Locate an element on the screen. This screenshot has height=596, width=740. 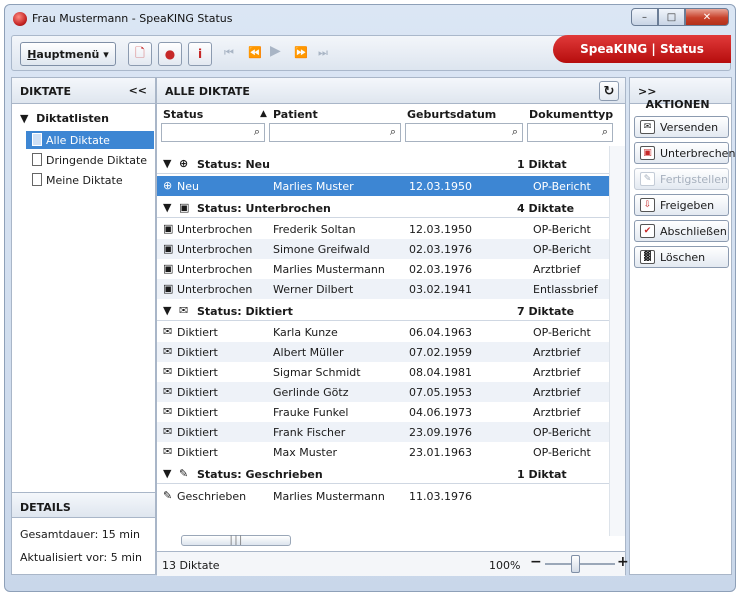
column-header-patient: Patient is located at coordinates (295, 114).